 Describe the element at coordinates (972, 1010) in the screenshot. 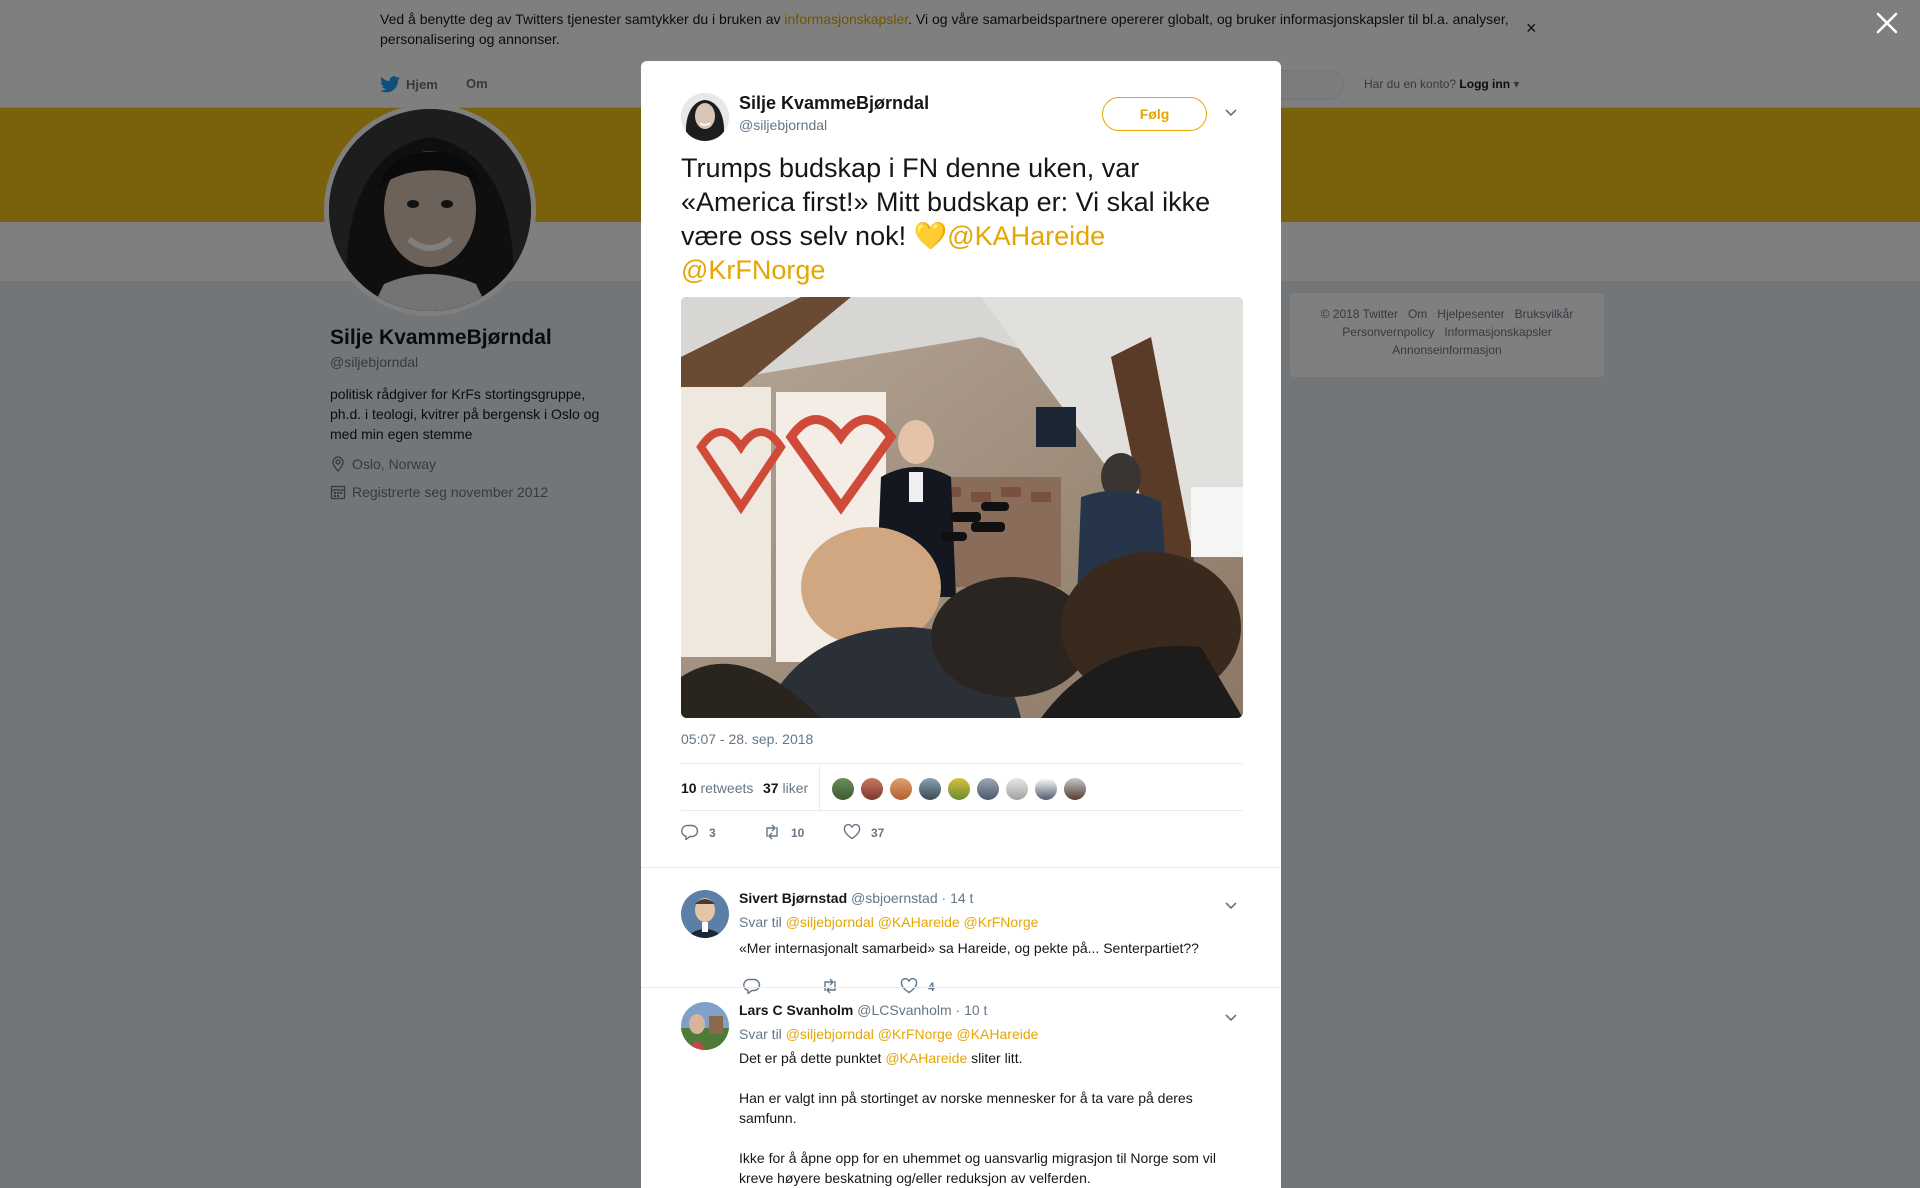

I see `reply-time: · 10 t` at that location.